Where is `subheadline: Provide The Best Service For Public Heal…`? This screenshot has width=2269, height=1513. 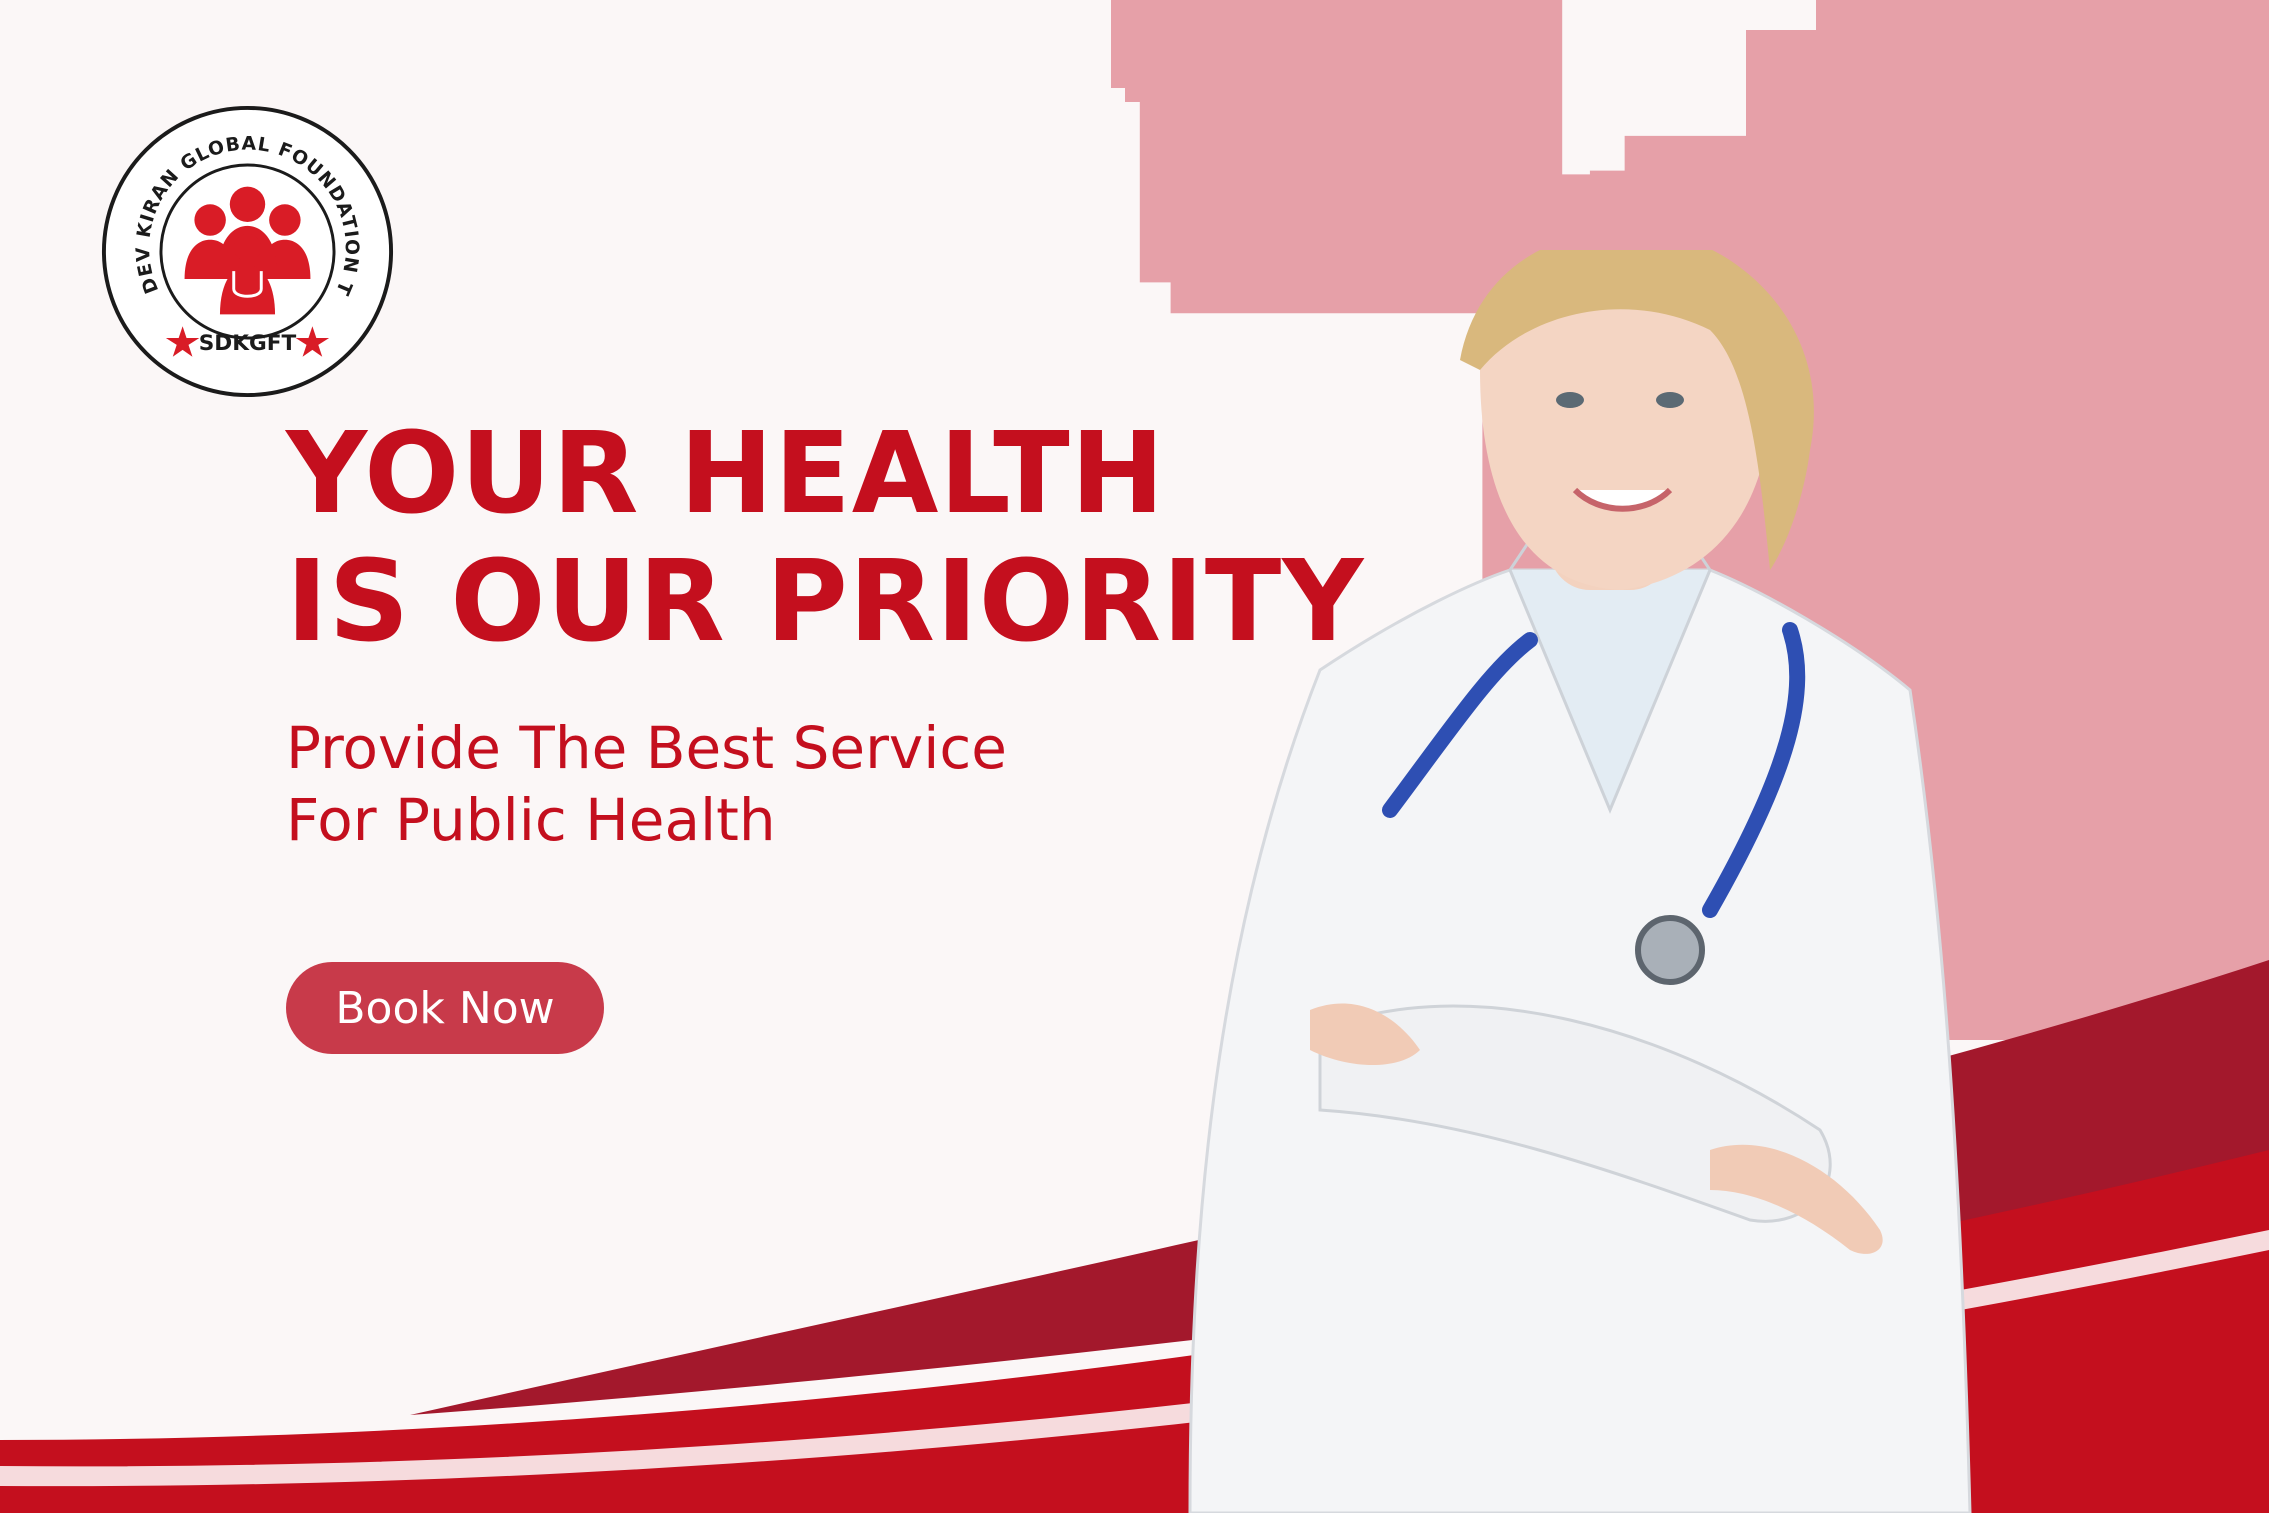
subheadline: Provide The Best Service For Public Heal… is located at coordinates (646, 784).